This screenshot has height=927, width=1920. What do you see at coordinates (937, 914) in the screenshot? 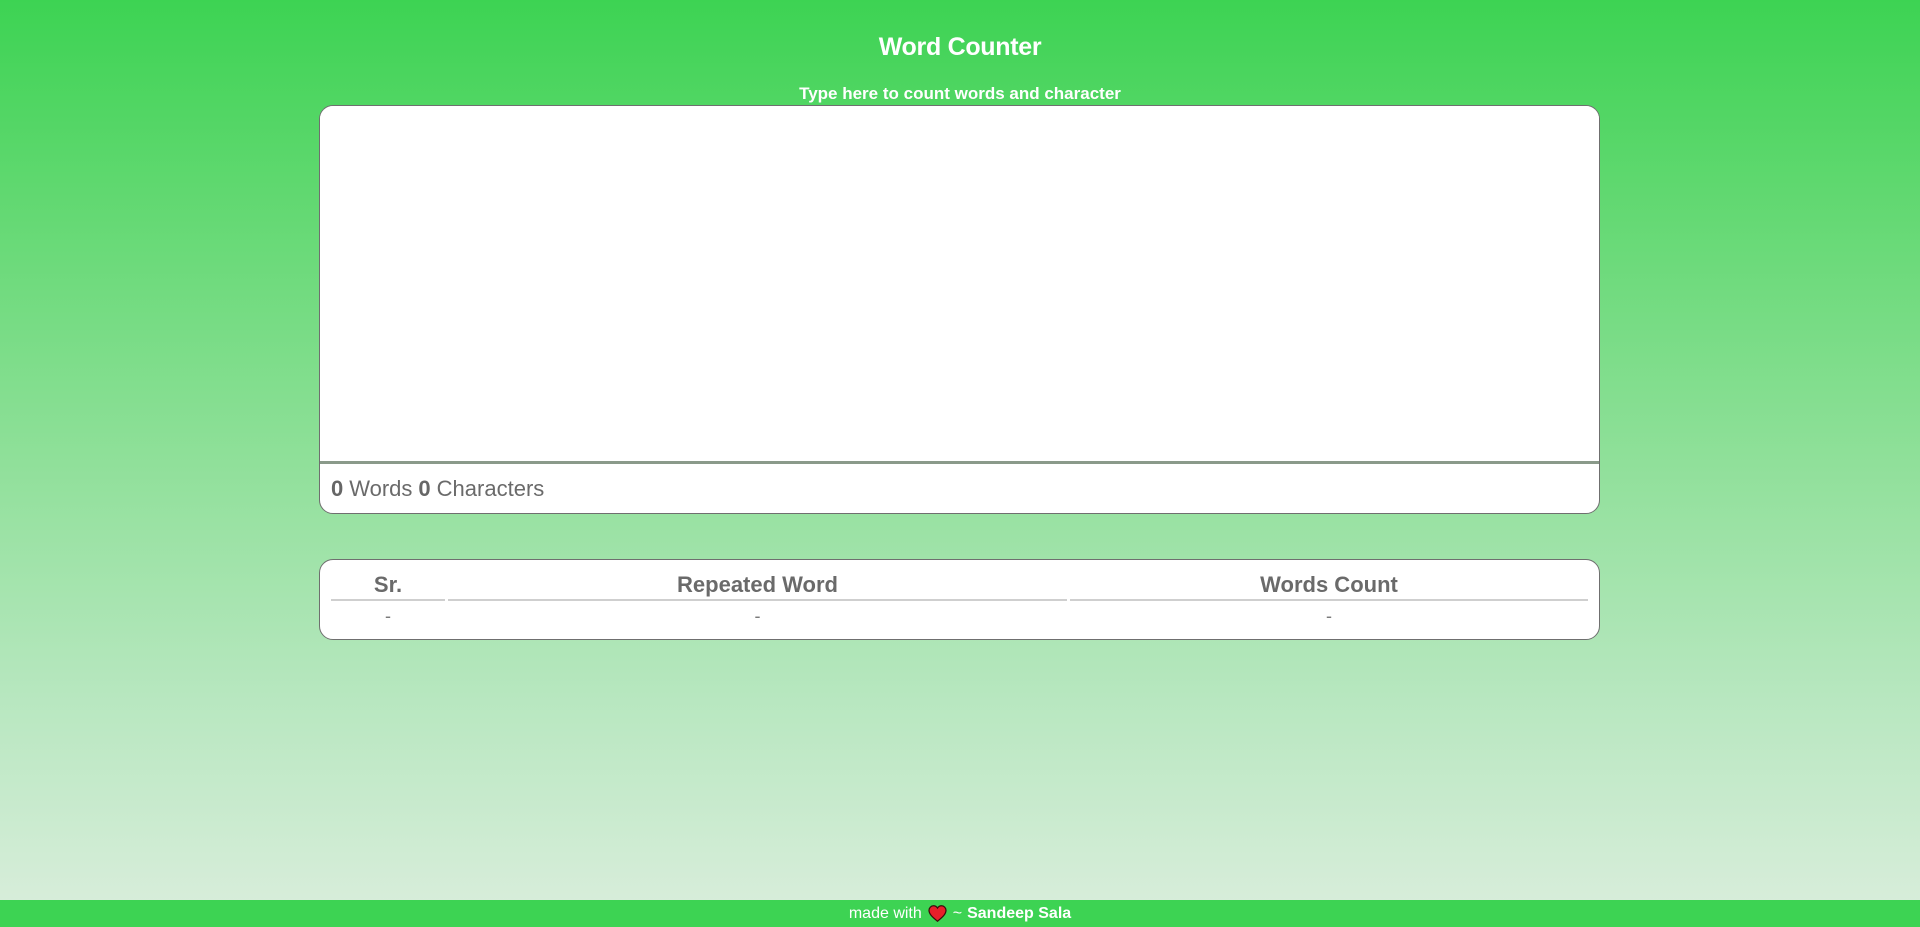
I see `heart-icon` at bounding box center [937, 914].